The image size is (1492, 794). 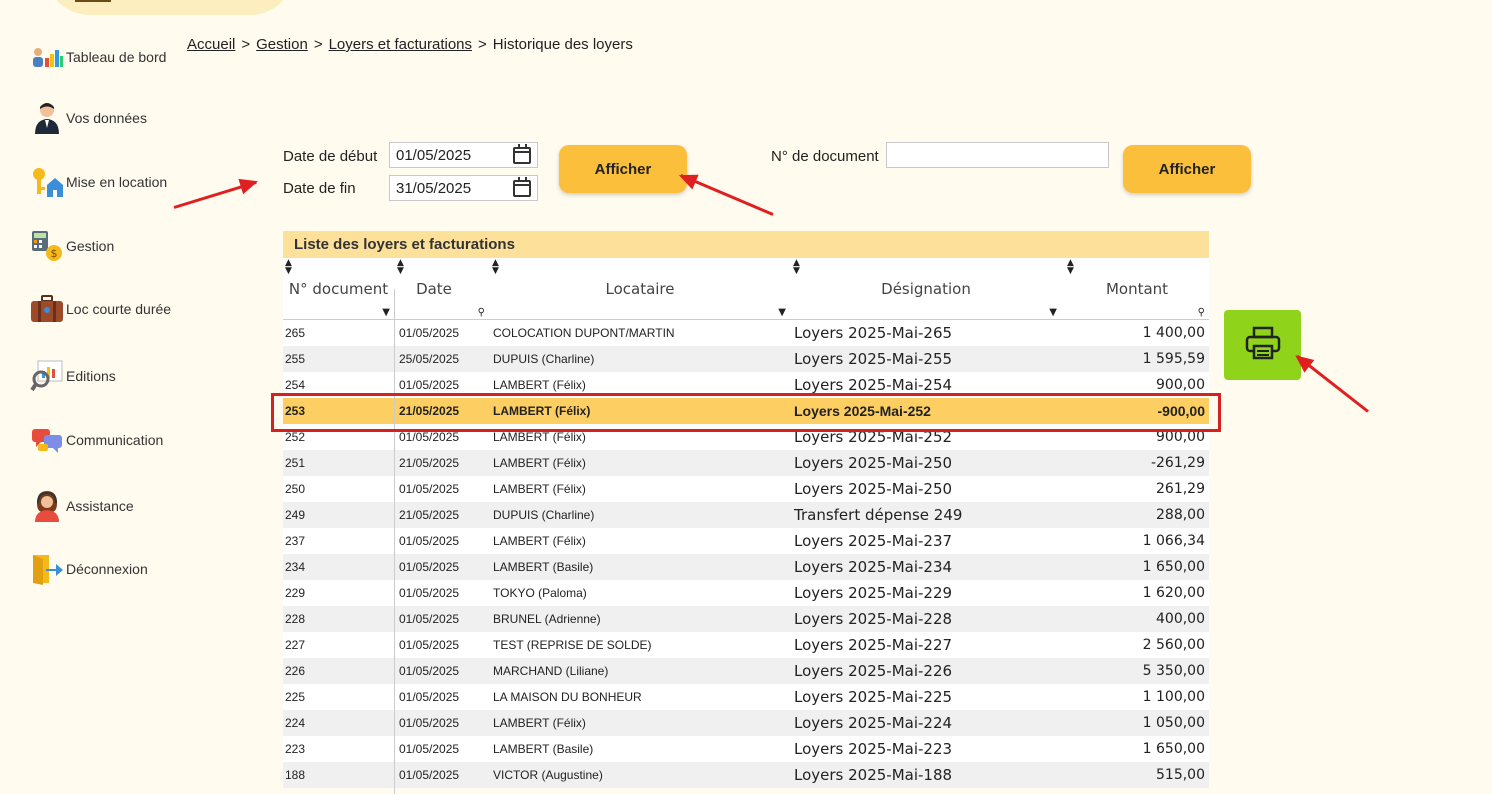 I want to click on column-header-montant: ▲ ▼ Montant ⚲, so click(x=1137, y=289).